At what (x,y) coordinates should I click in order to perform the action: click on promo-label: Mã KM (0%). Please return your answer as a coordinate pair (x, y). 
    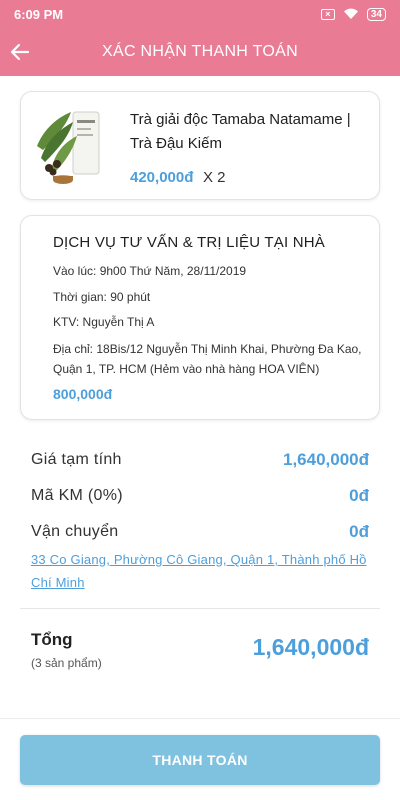
    Looking at the image, I should click on (77, 495).